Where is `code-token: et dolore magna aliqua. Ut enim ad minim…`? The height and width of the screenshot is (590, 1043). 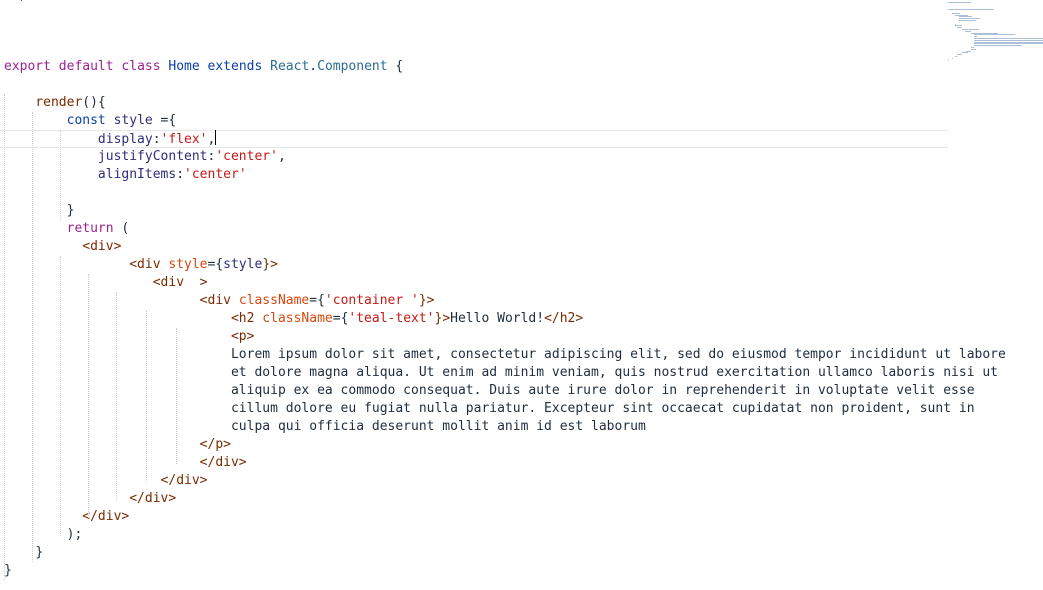 code-token: et dolore magna aliqua. Ut enim ad minim… is located at coordinates (614, 372).